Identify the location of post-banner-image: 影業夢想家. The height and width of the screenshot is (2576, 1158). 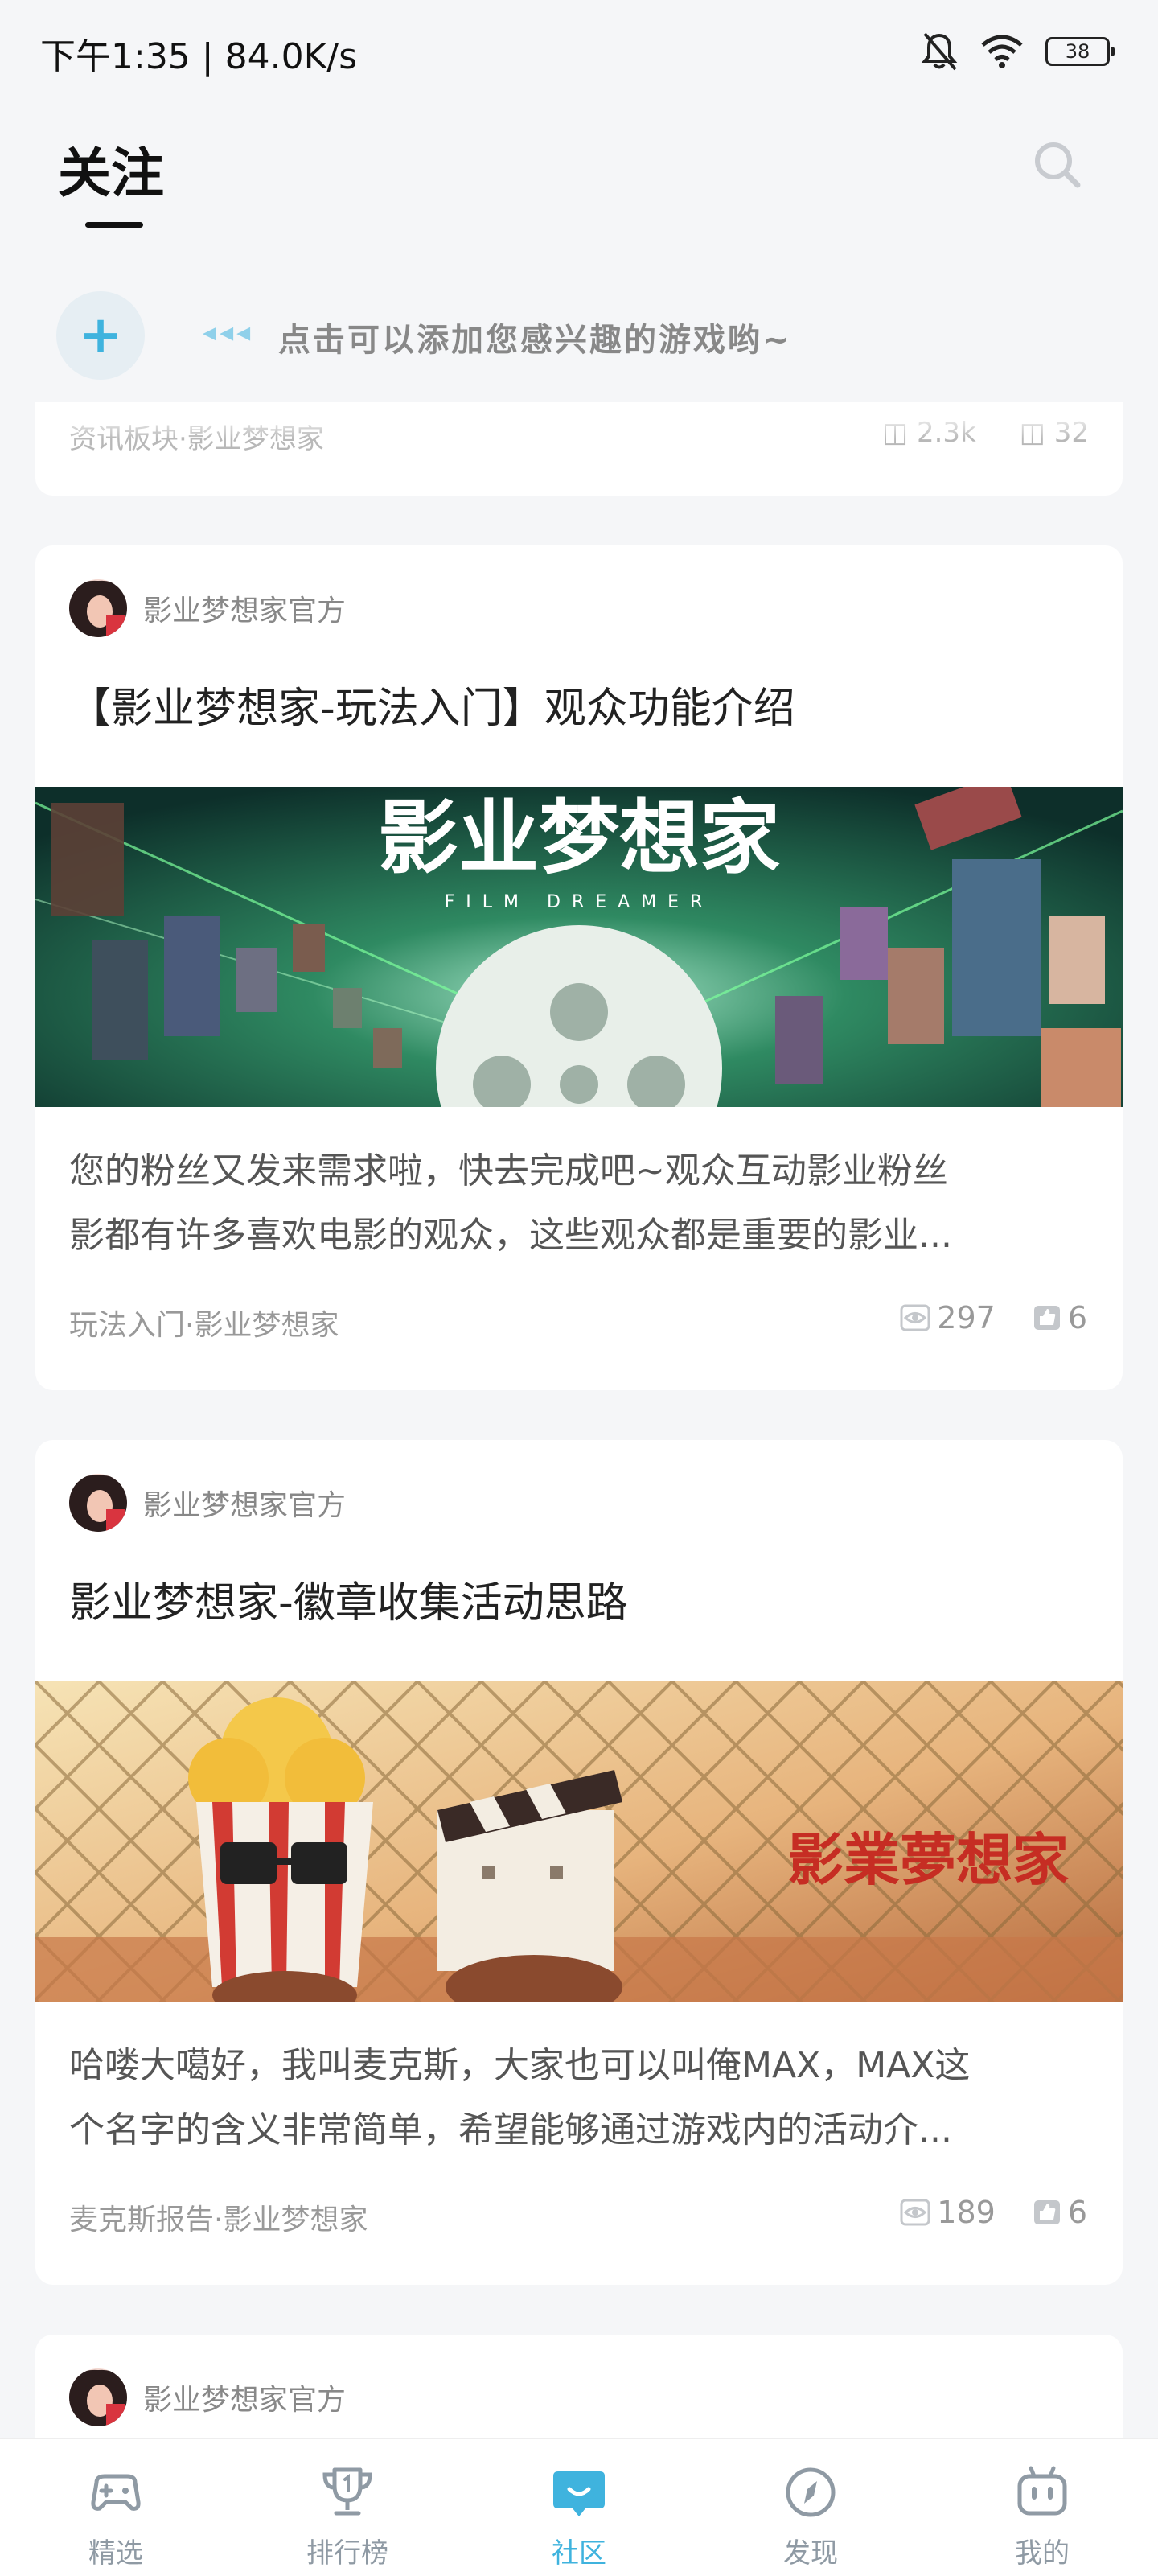
(579, 1841).